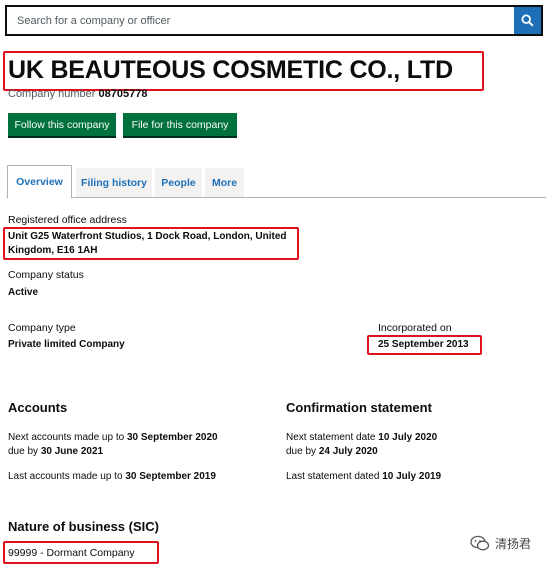 The image size is (554, 568). Describe the element at coordinates (301, 451) in the screenshot. I see `confirmation-due-prefix: due by` at that location.